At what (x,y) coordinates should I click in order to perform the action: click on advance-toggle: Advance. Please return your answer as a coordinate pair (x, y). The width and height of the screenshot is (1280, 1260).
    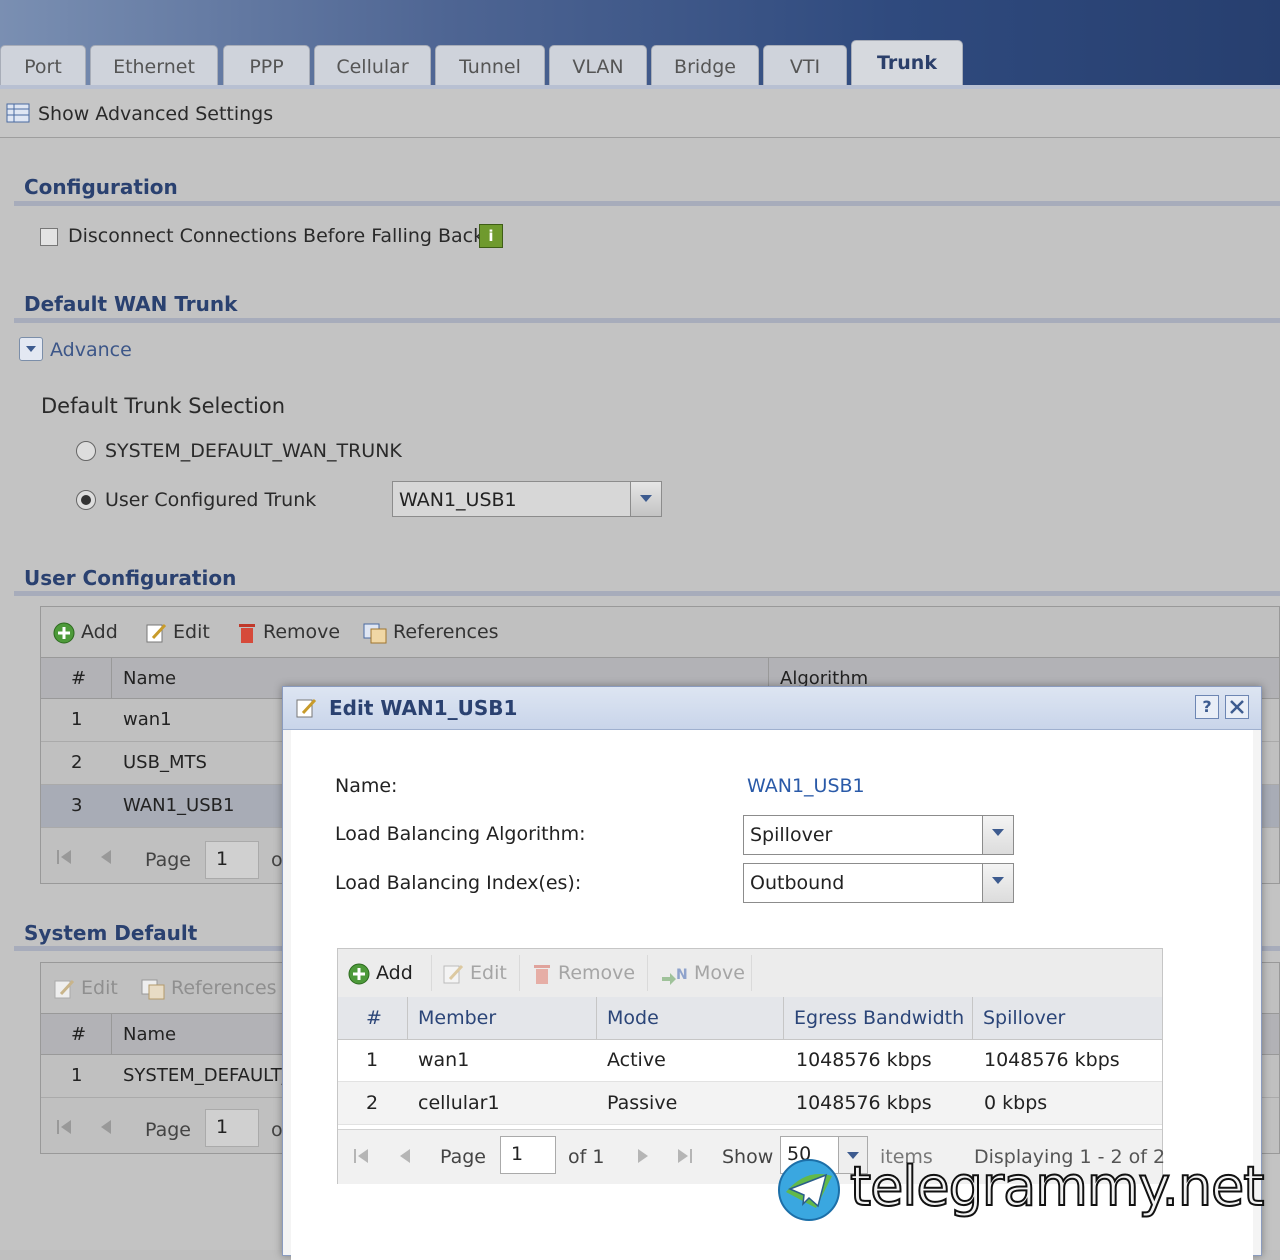
    Looking at the image, I should click on (91, 350).